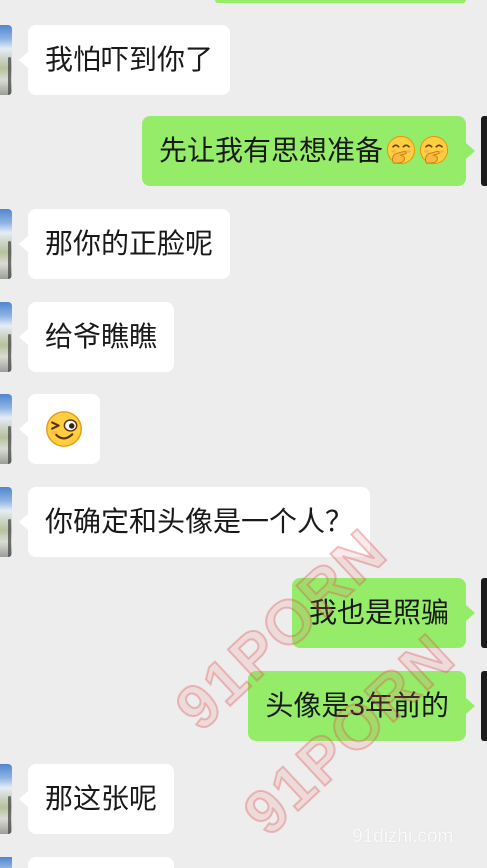 The width and height of the screenshot is (487, 868). I want to click on message-bubble: 给爷瞧瞧, so click(96, 337).